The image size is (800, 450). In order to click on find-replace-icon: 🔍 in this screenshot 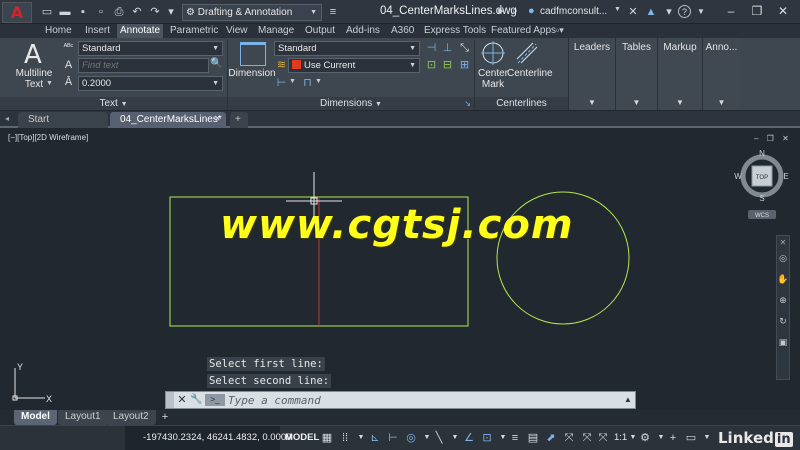, I will do `click(217, 65)`.